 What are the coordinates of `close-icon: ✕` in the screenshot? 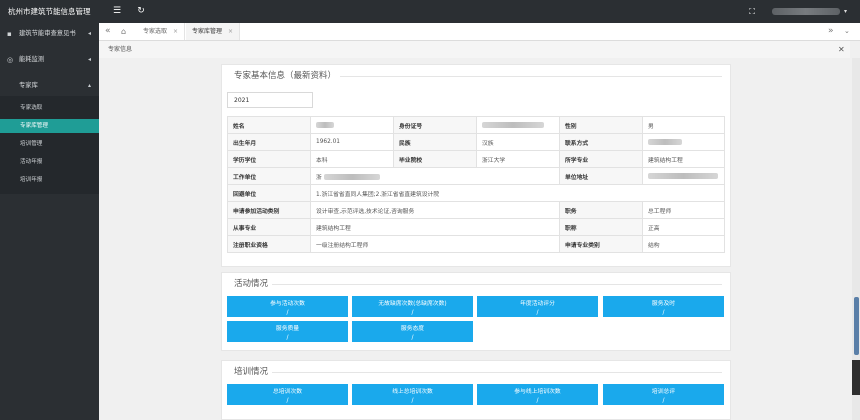 It's located at (841, 50).